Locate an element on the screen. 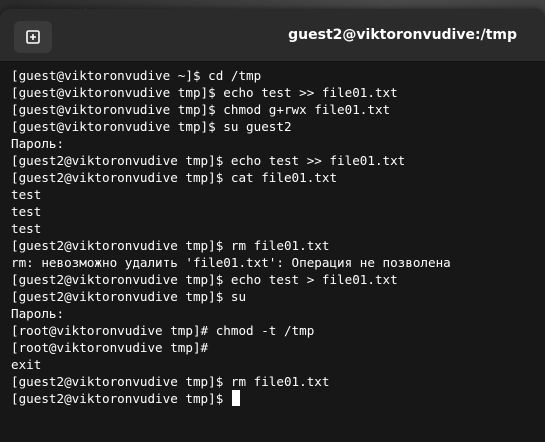  terminal-line: [root@viktoronvudive tmp]# chmod -t /tmp is located at coordinates (163, 330).